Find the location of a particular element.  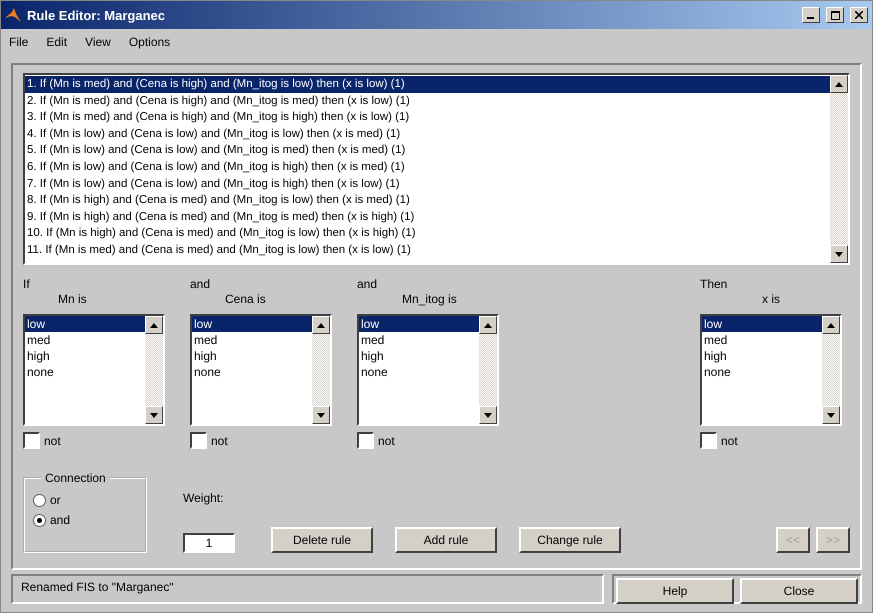

rule-item: 4. If (Mn is low) and (Cena is low) and (Mn_itog is low) then (x is med) (1) is located at coordinates (427, 134).